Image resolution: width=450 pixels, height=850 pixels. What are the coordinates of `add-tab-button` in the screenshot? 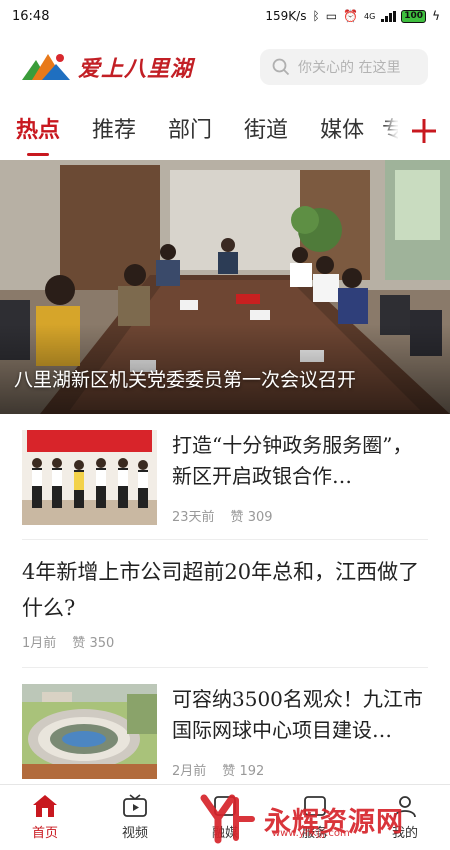 It's located at (424, 131).